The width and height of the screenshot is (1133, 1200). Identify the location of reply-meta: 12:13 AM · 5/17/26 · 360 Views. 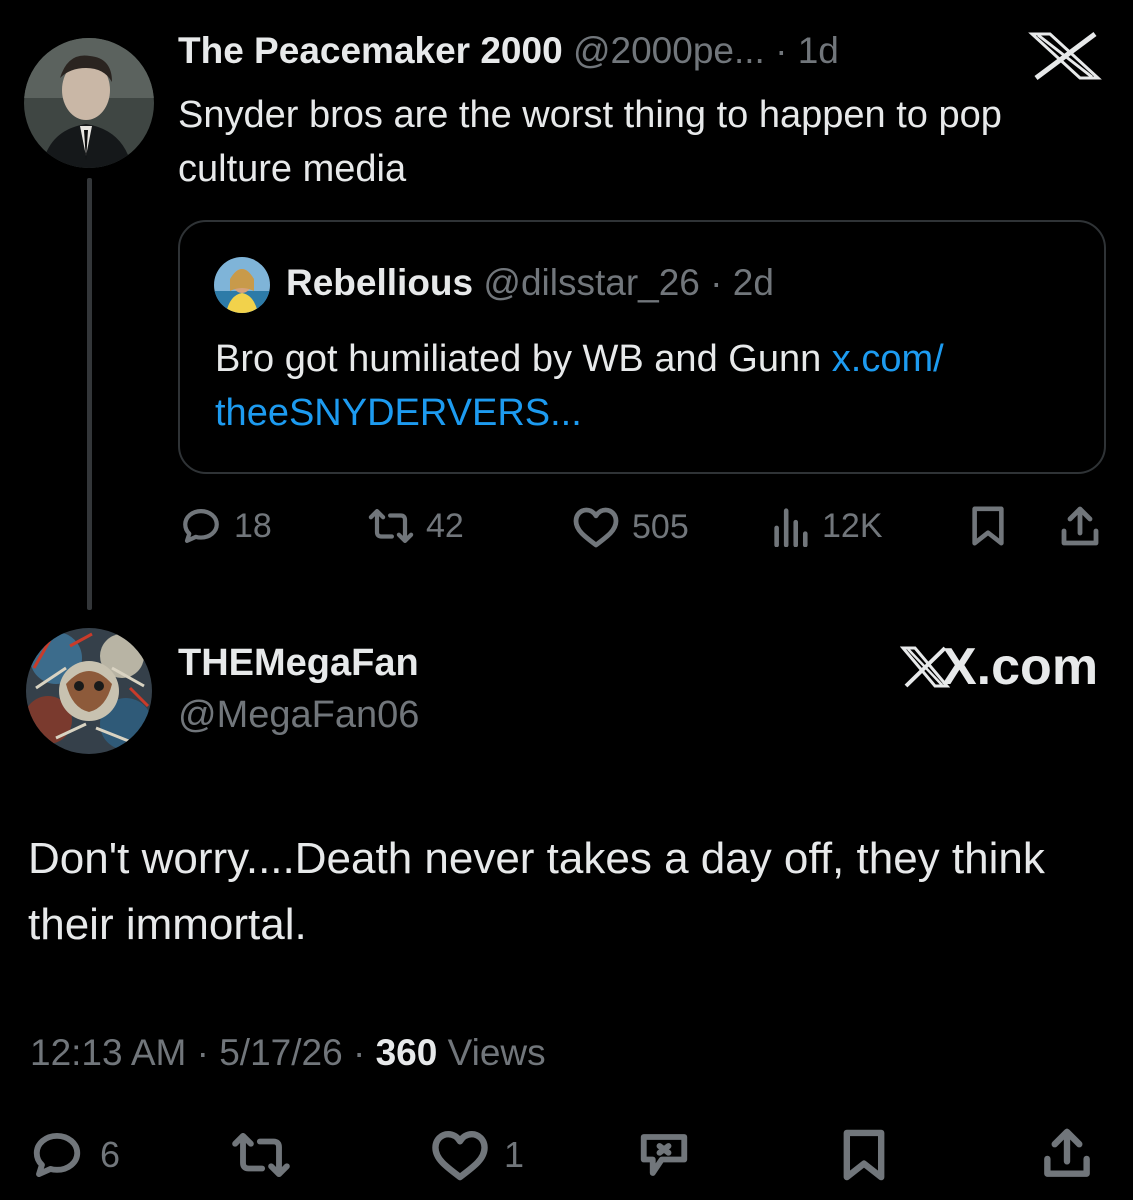
(288, 1053).